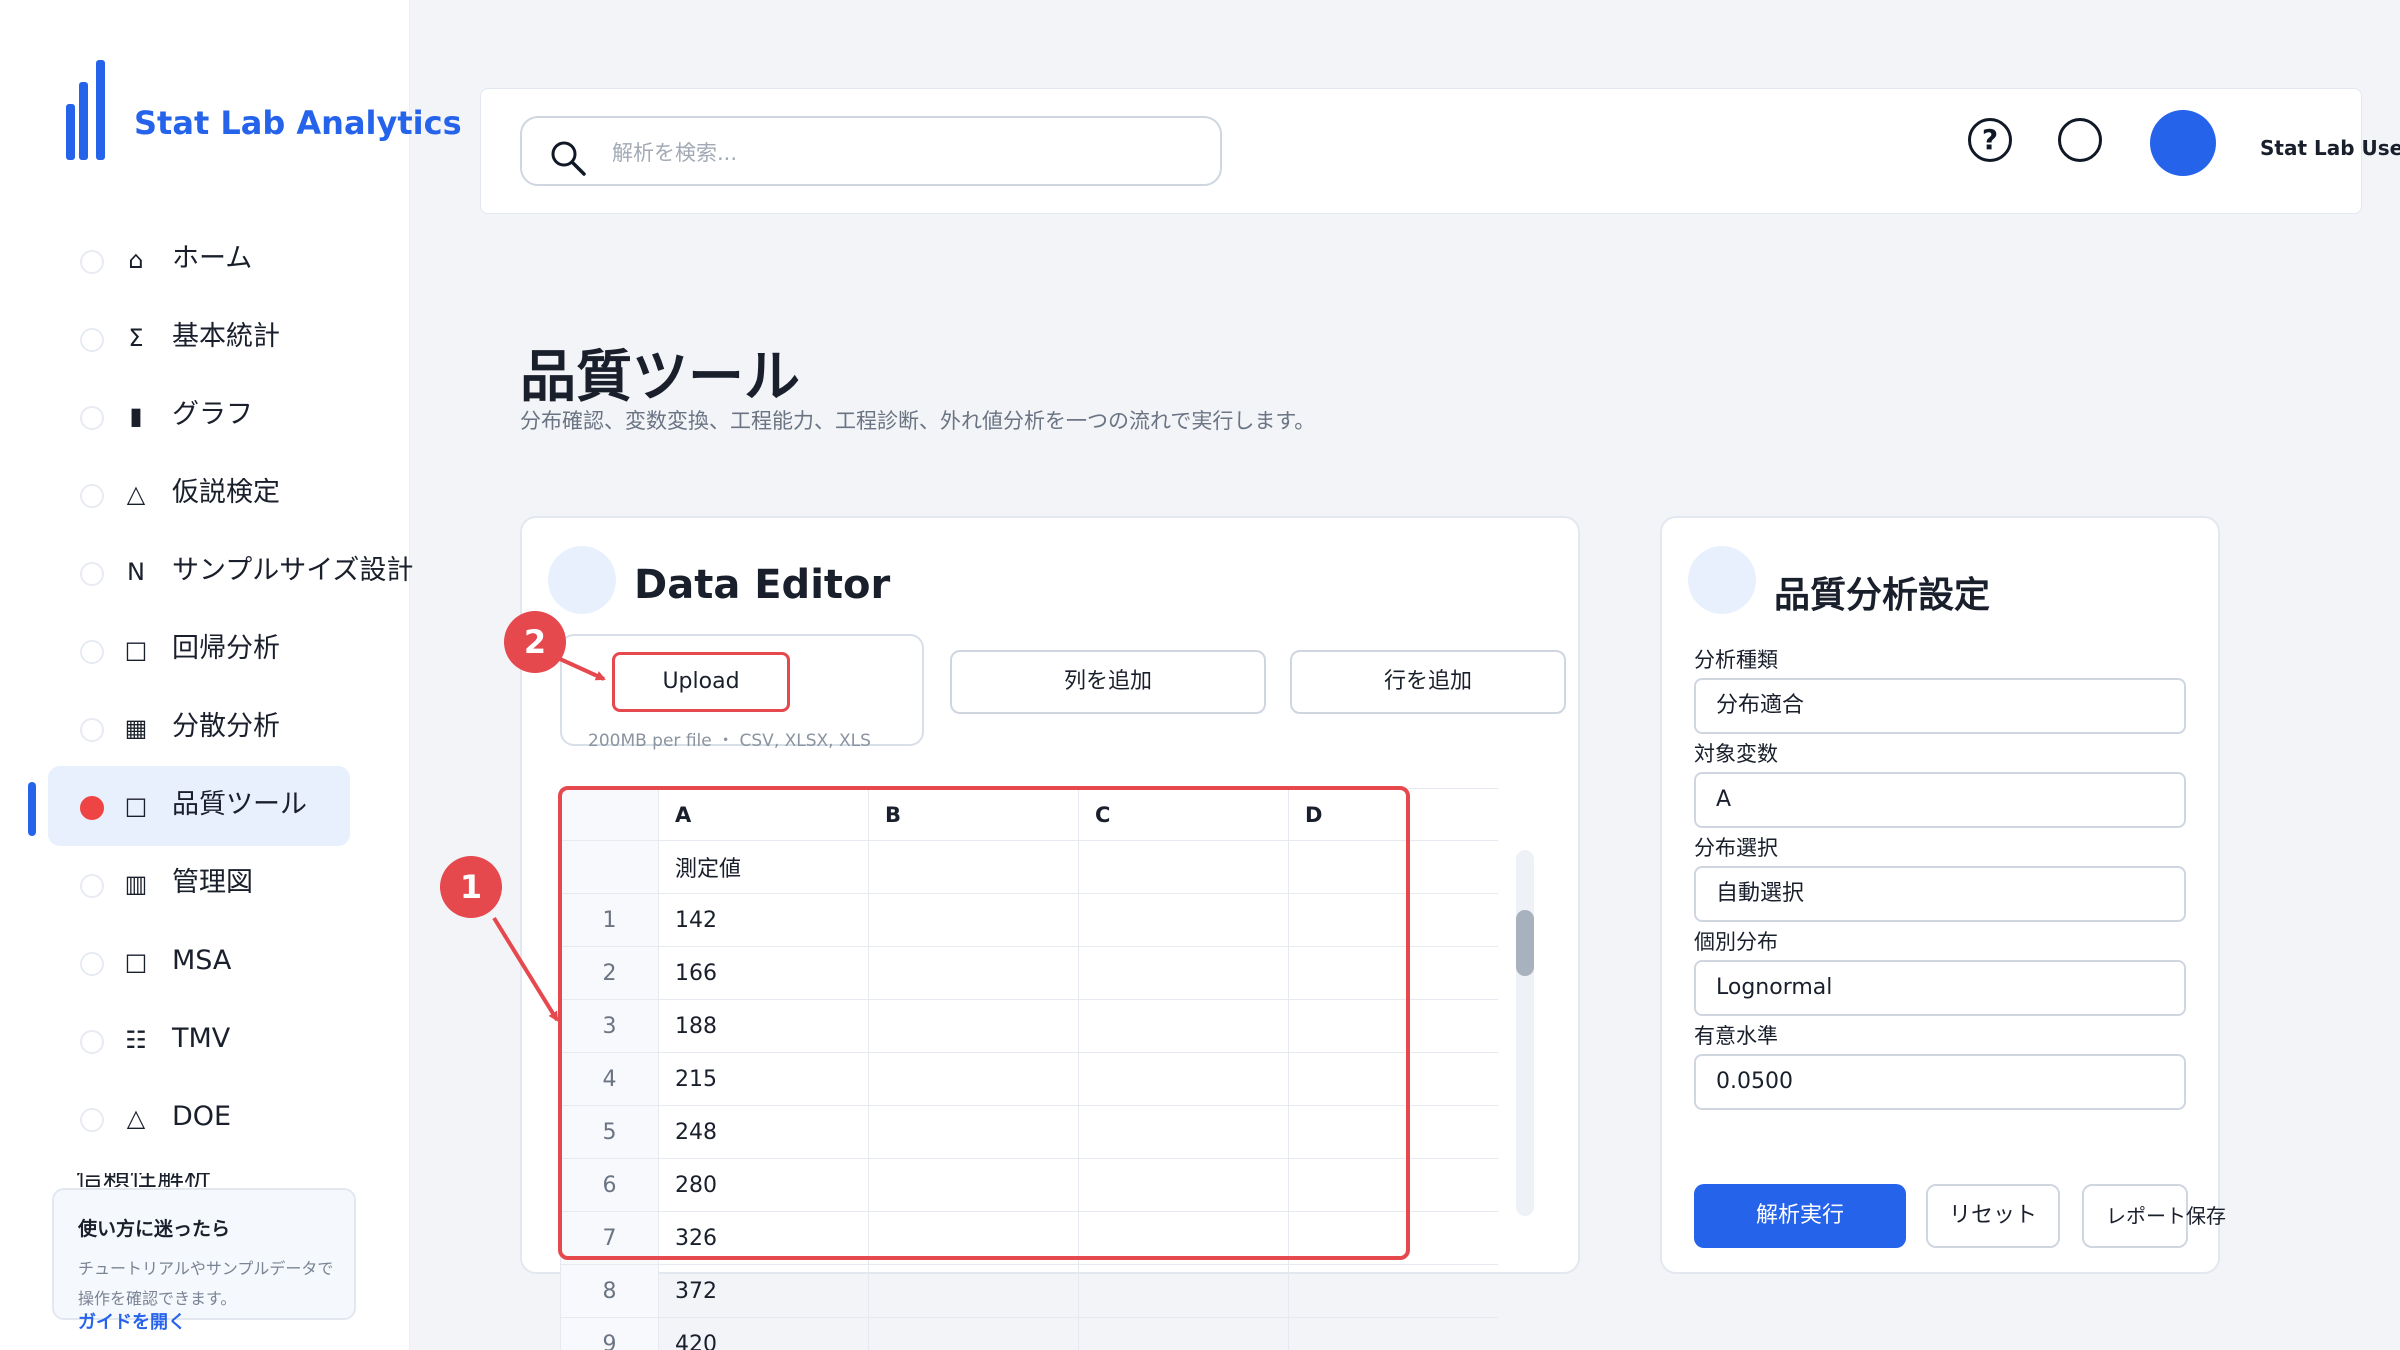 Image resolution: width=2400 pixels, height=1350 pixels. I want to click on column-header: B, so click(973, 814).